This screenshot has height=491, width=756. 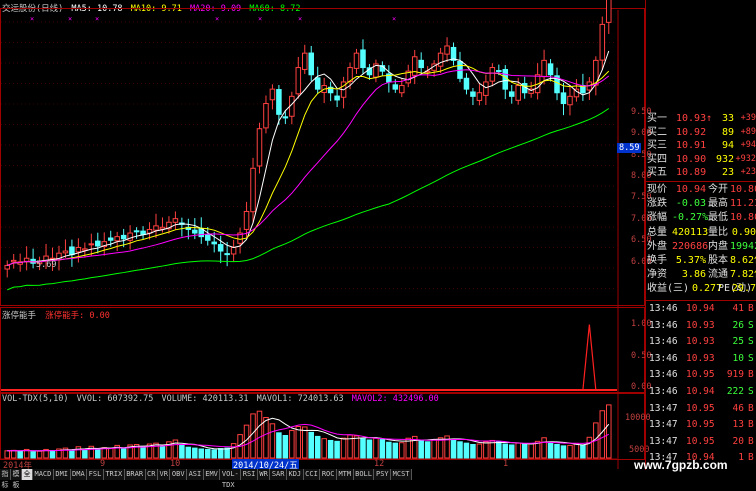 What do you see at coordinates (691, 159) in the screenshot?
I see `bid-price: 10.90` at bounding box center [691, 159].